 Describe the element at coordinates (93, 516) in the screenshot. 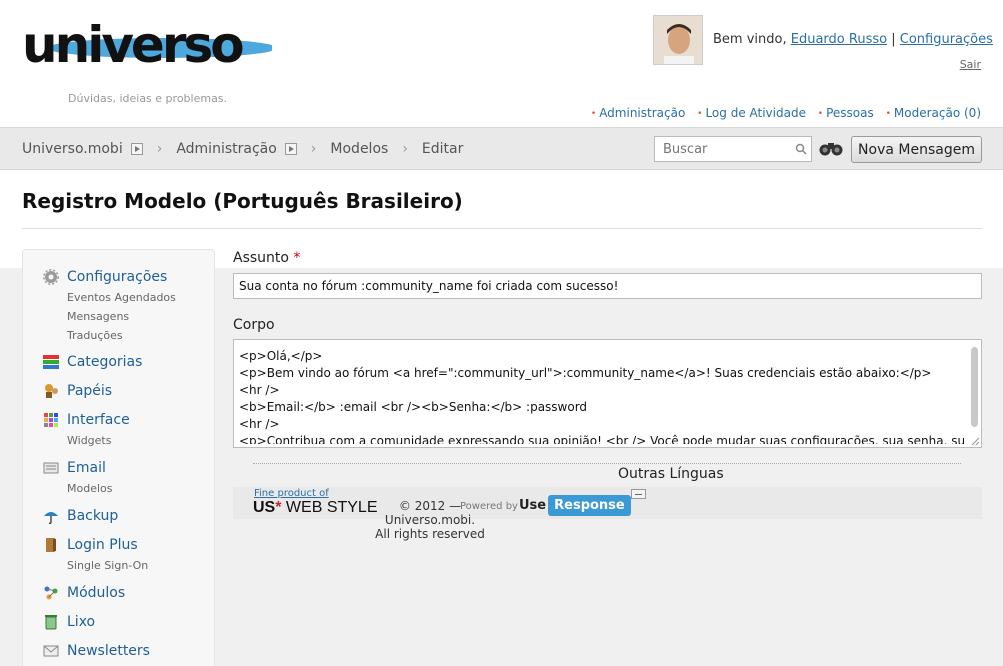

I see `sidebar-item-label: Backup` at that location.